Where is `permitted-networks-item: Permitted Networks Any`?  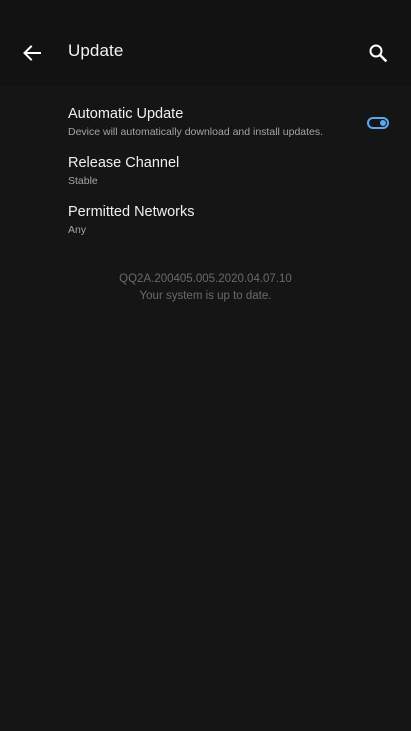
permitted-networks-item: Permitted Networks Any is located at coordinates (205, 221).